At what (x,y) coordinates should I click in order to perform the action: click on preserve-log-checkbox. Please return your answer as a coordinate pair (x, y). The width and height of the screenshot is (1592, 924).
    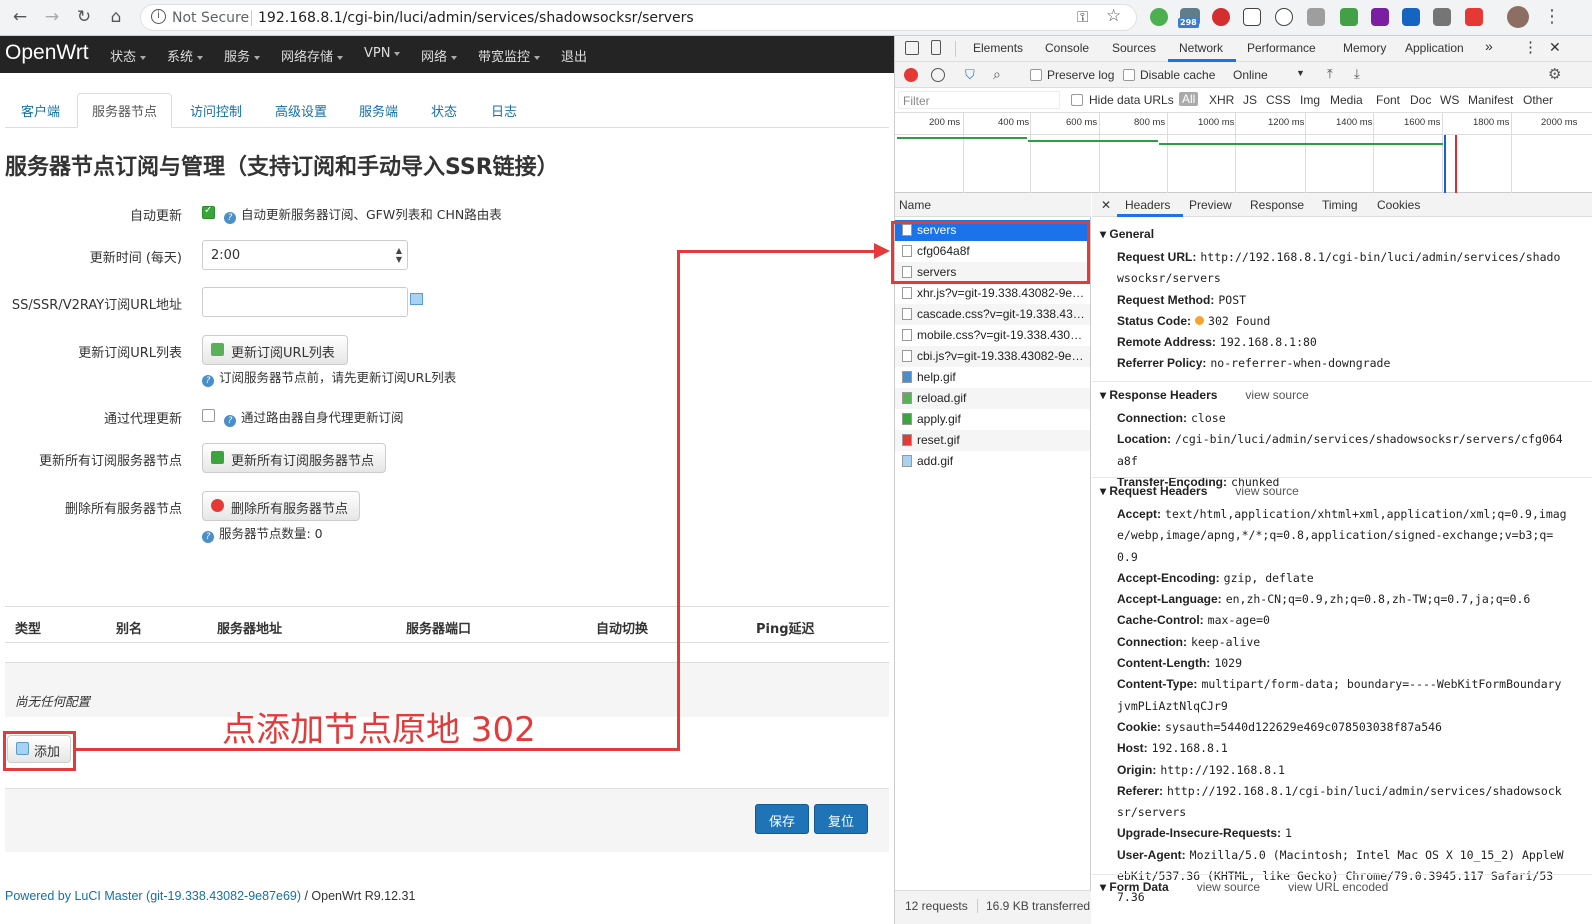
    Looking at the image, I should click on (1036, 75).